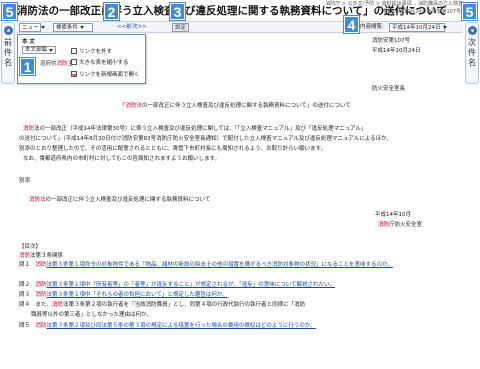 Image resolution: width=480 pixels, height=369 pixels. What do you see at coordinates (396, 51) in the screenshot?
I see `ref-date: 平成14年10月24日` at bounding box center [396, 51].